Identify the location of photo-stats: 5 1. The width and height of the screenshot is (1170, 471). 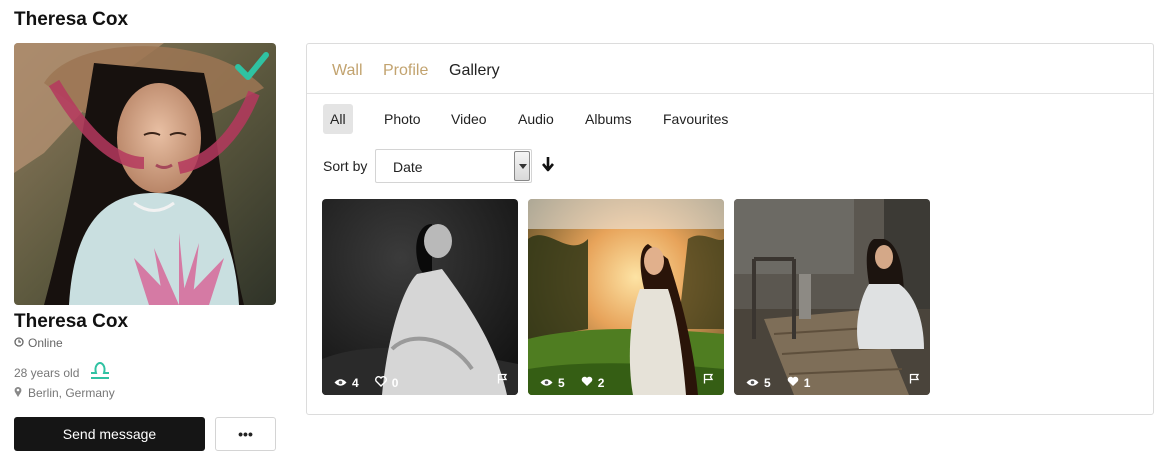
(832, 383).